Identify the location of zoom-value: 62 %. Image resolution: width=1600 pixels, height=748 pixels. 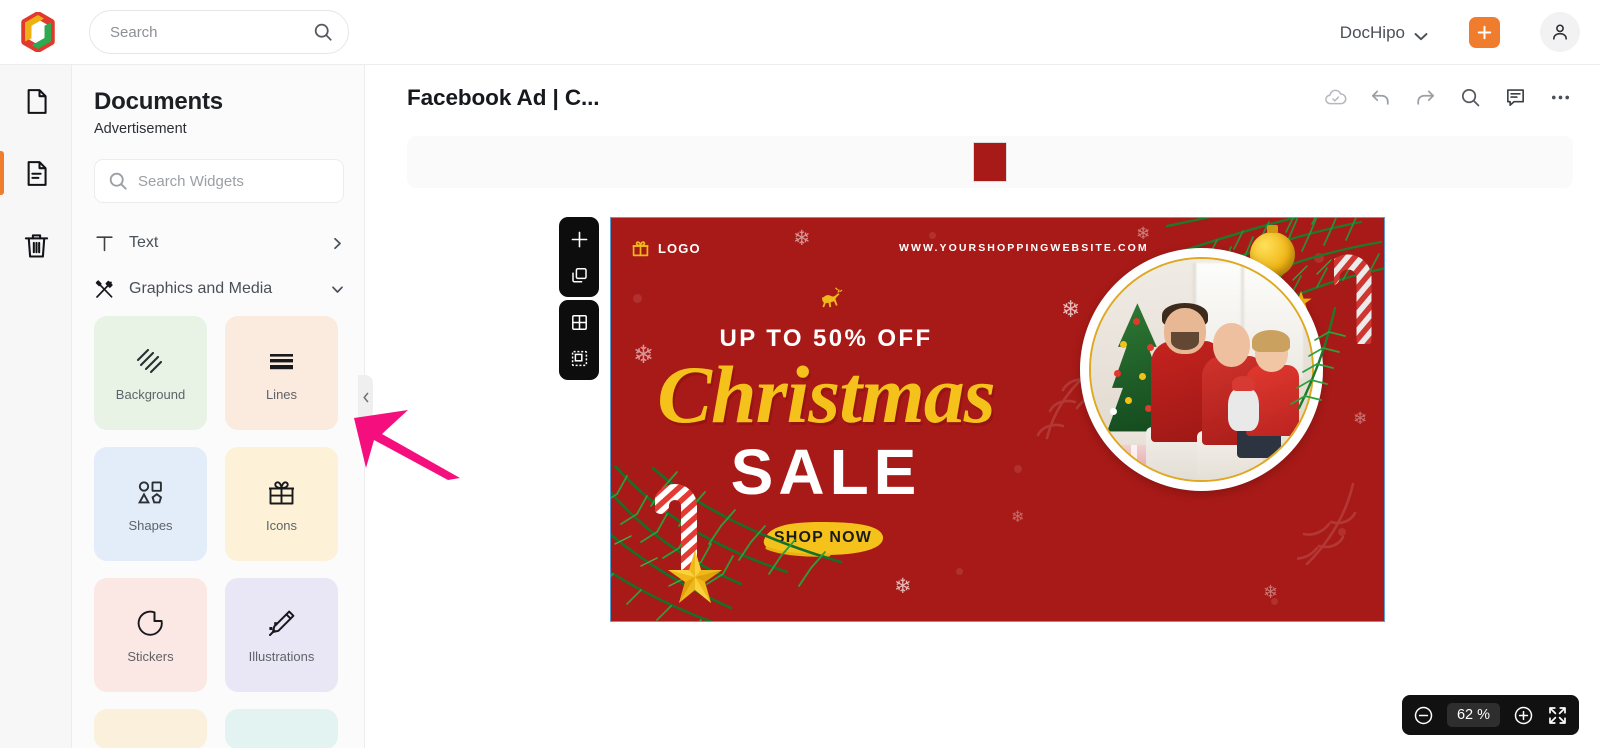
(1473, 715).